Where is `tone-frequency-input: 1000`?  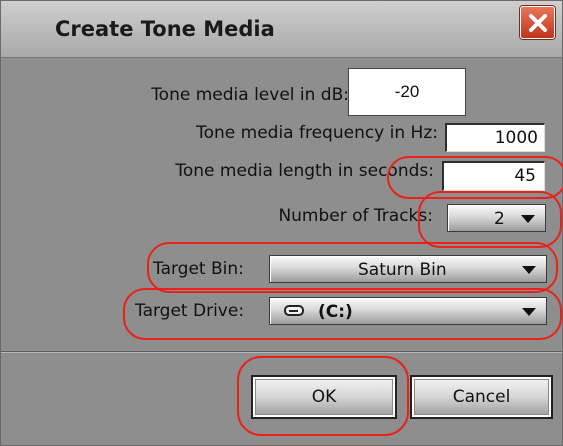
tone-frequency-input: 1000 is located at coordinates (495, 137).